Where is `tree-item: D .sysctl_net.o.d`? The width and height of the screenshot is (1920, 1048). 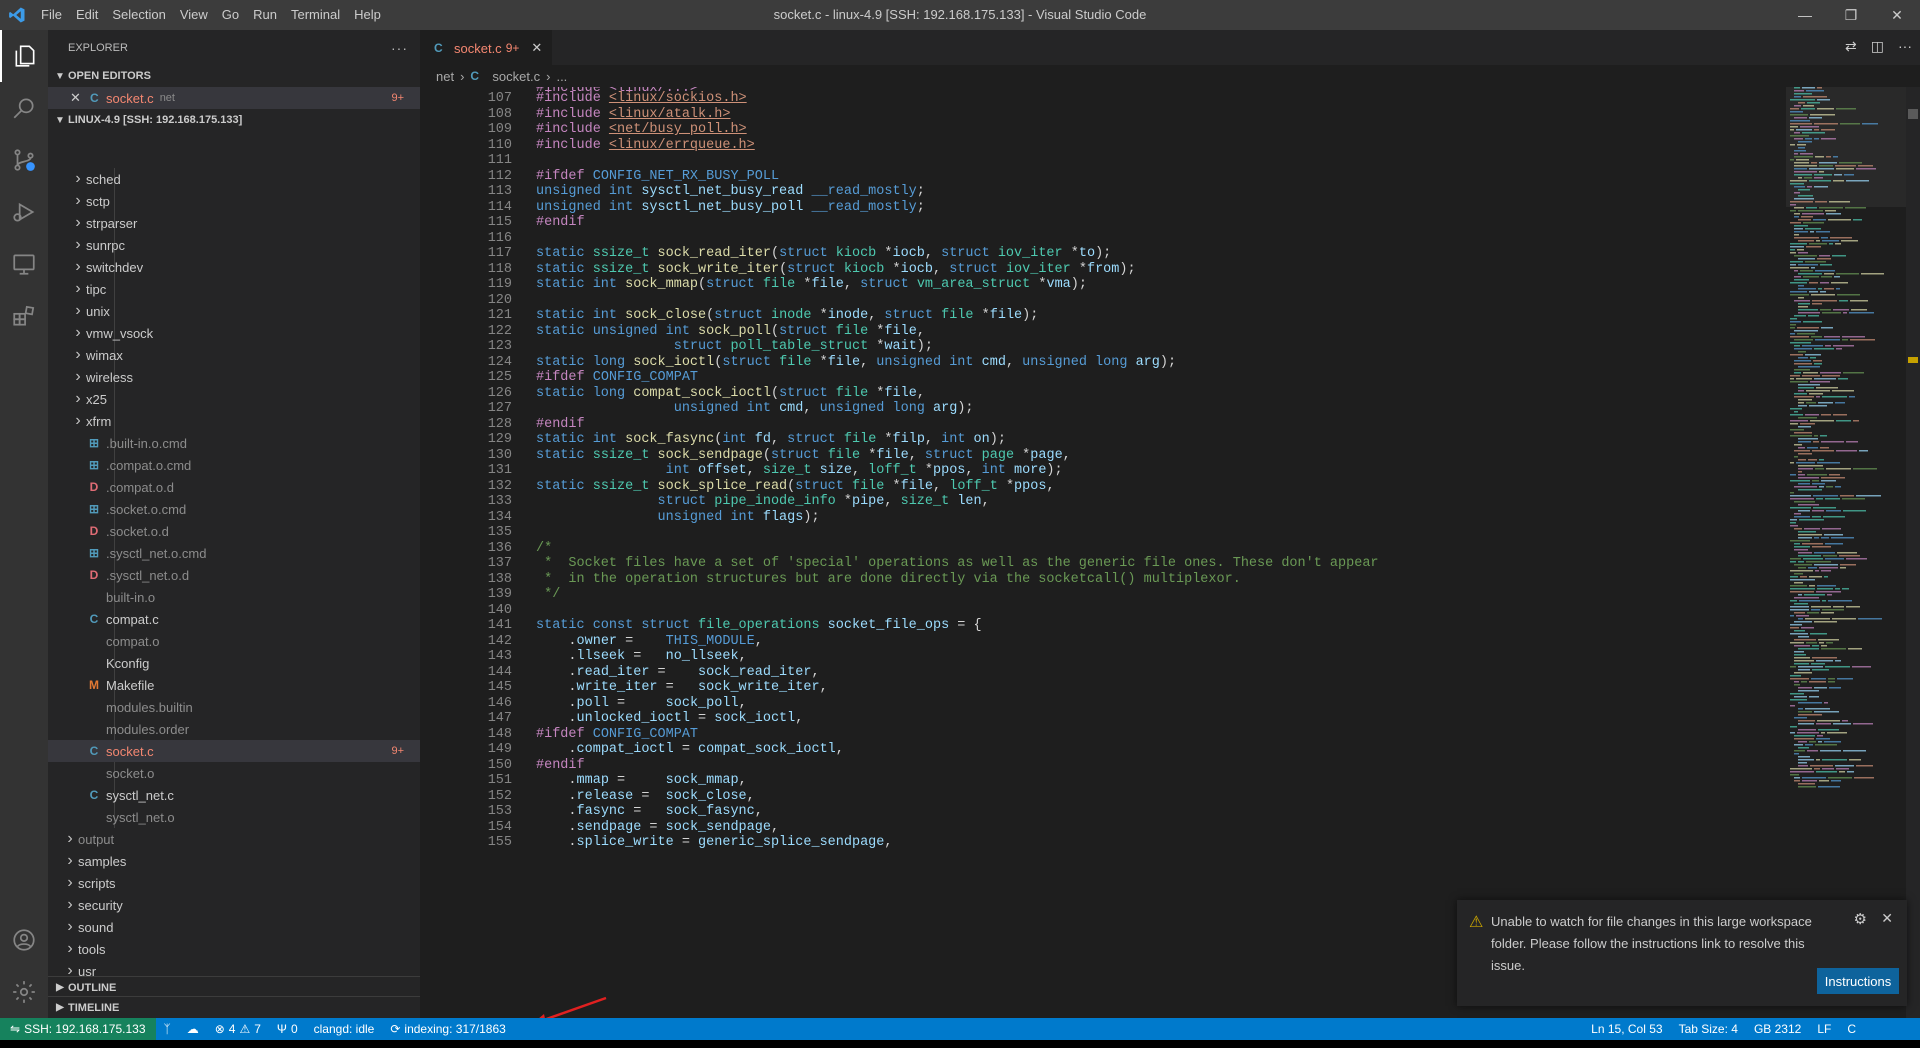 tree-item: D .sysctl_net.o.d is located at coordinates (234, 575).